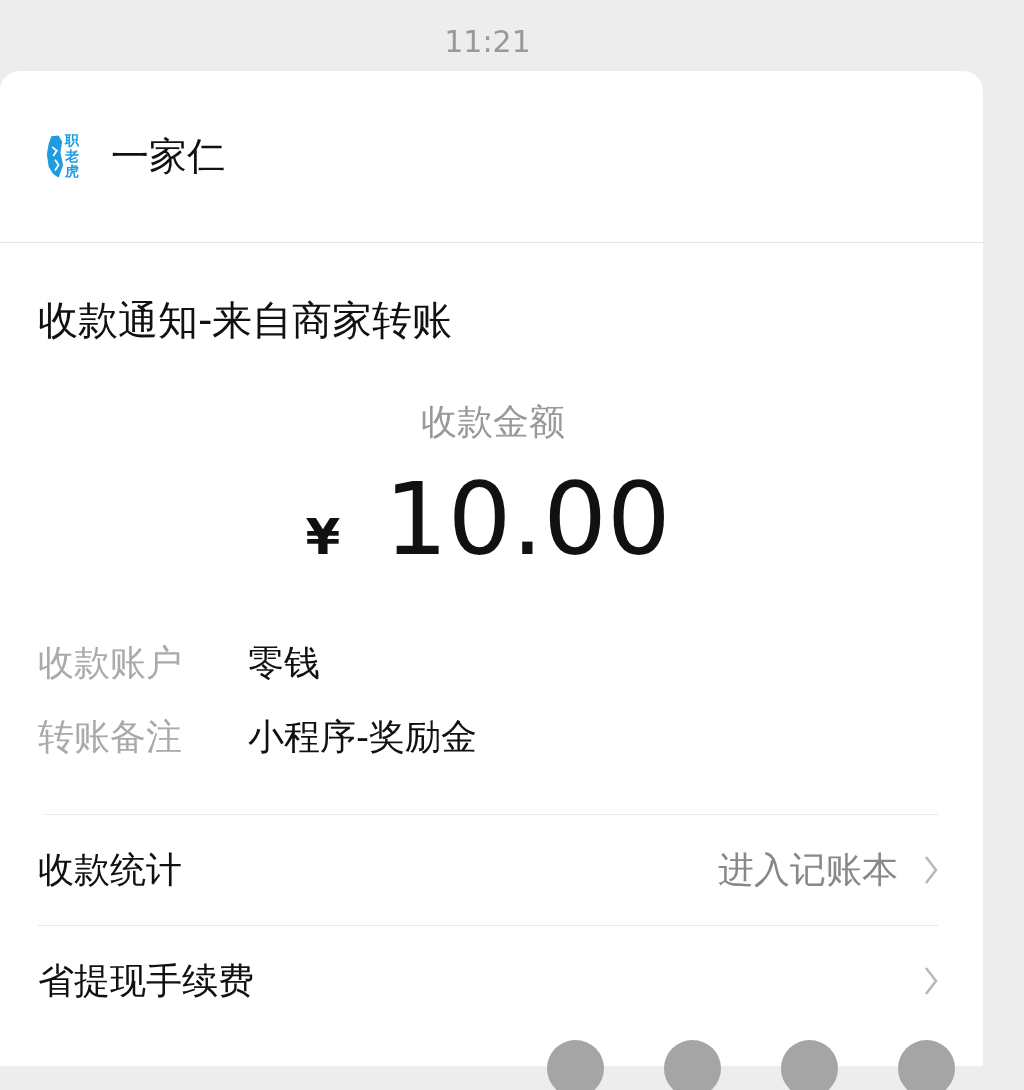 This screenshot has width=1024, height=1090. What do you see at coordinates (110, 663) in the screenshot?
I see `detail-label: 收款账户` at bounding box center [110, 663].